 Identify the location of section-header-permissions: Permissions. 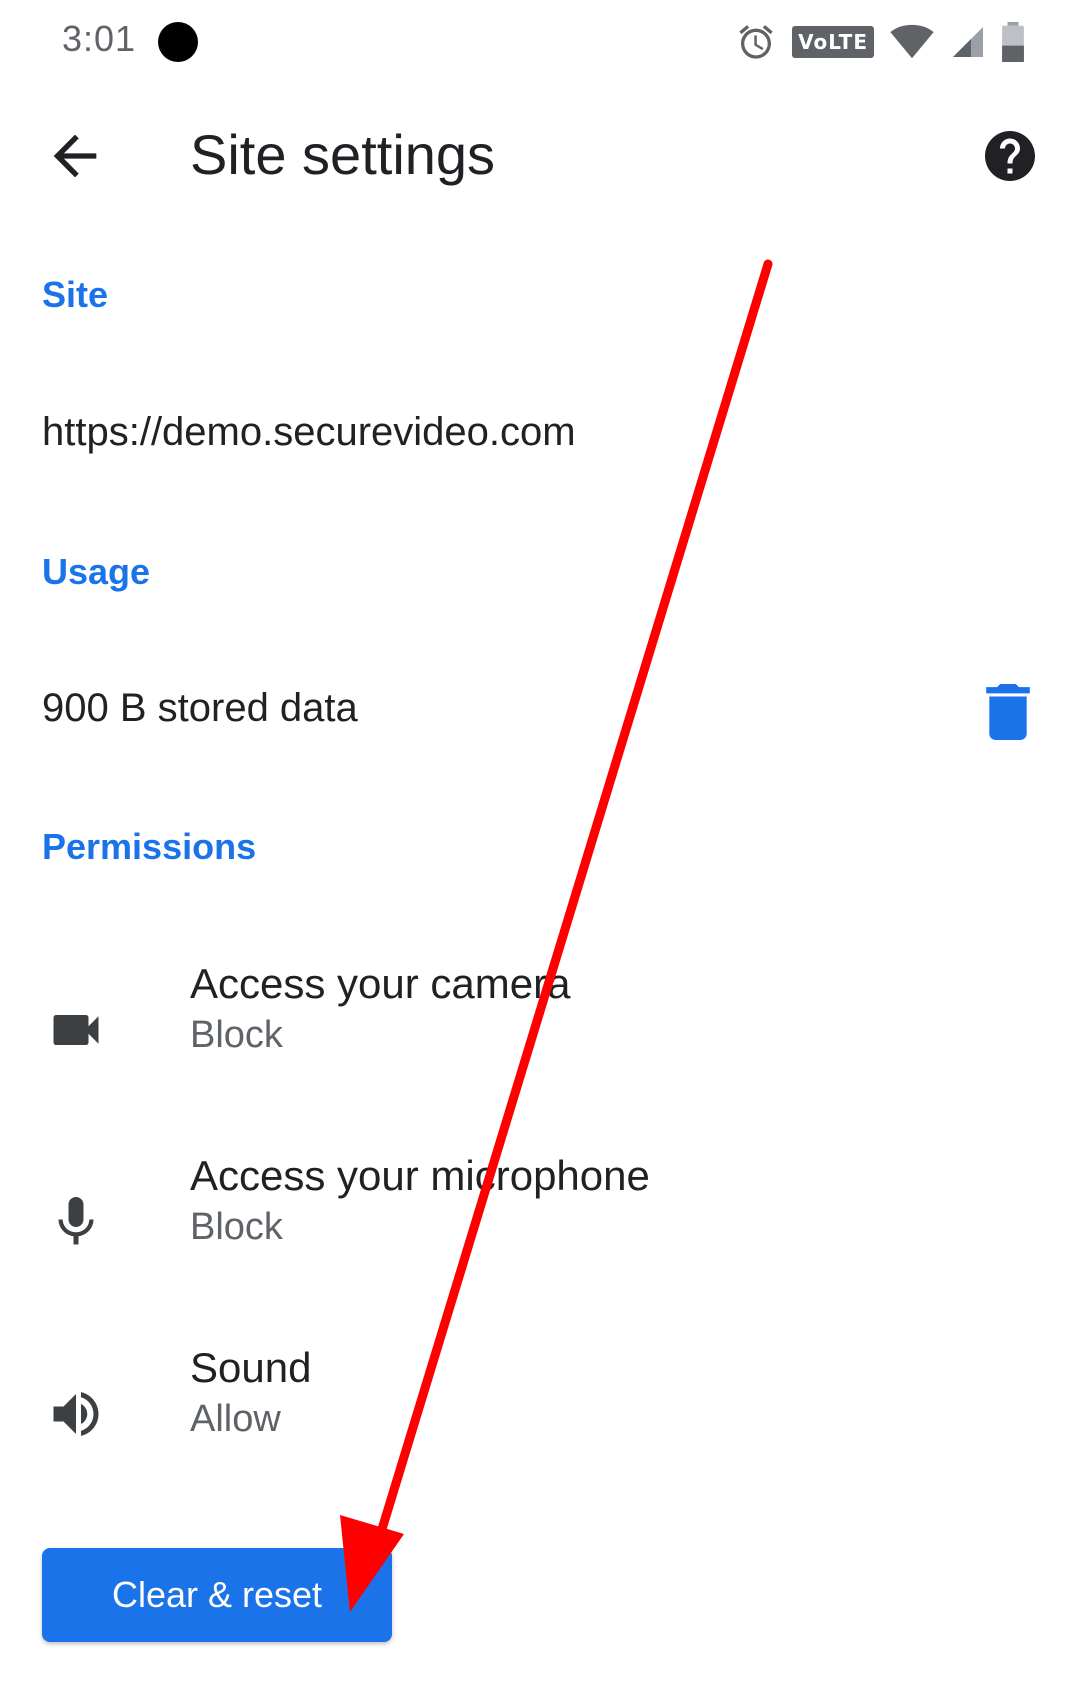
(149, 846).